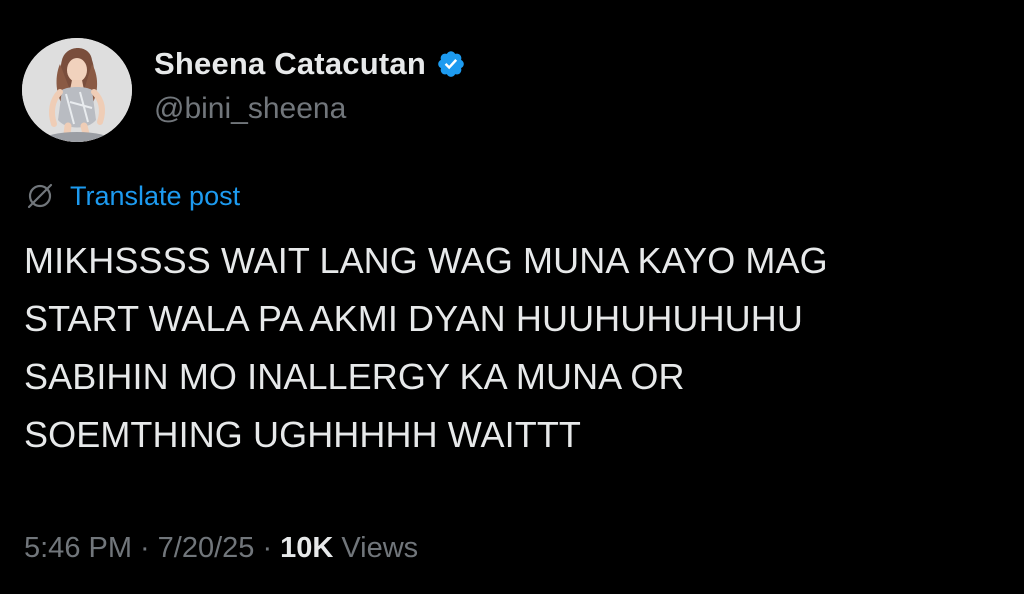 The height and width of the screenshot is (594, 1024). What do you see at coordinates (451, 64) in the screenshot?
I see `verified-badge-icon` at bounding box center [451, 64].